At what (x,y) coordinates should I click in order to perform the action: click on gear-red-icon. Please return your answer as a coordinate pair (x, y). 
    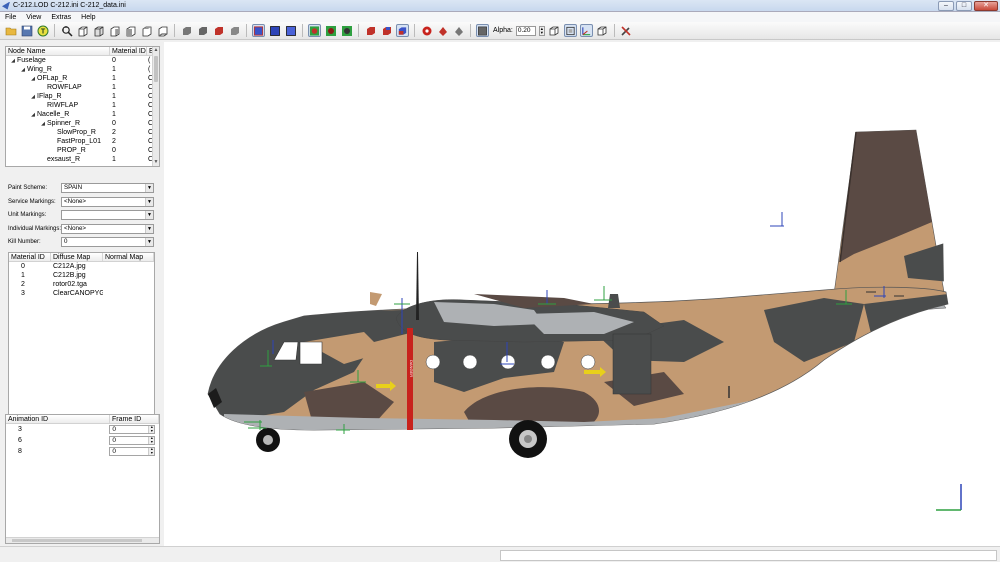
    Looking at the image, I should click on (426, 30).